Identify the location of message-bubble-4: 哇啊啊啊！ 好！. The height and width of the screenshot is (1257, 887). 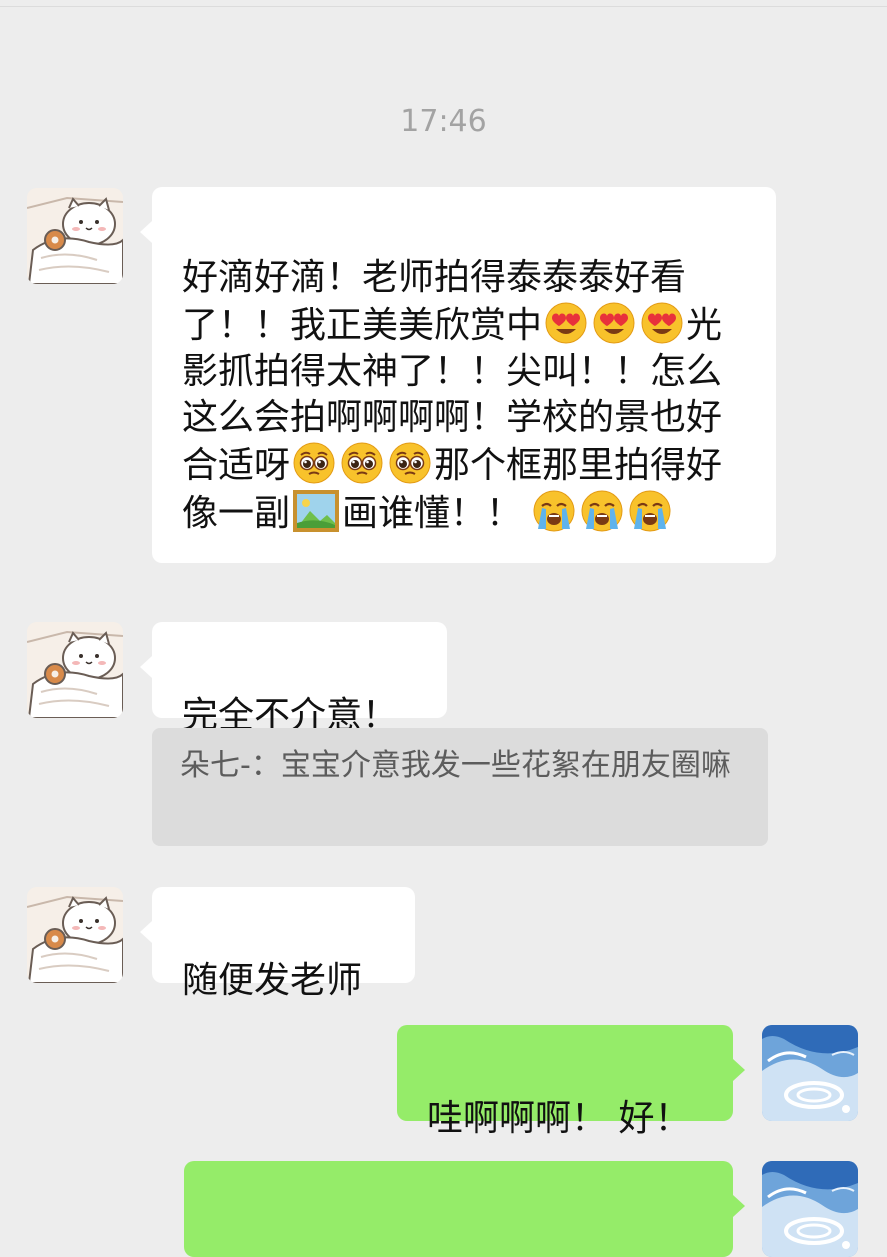
(571, 1082).